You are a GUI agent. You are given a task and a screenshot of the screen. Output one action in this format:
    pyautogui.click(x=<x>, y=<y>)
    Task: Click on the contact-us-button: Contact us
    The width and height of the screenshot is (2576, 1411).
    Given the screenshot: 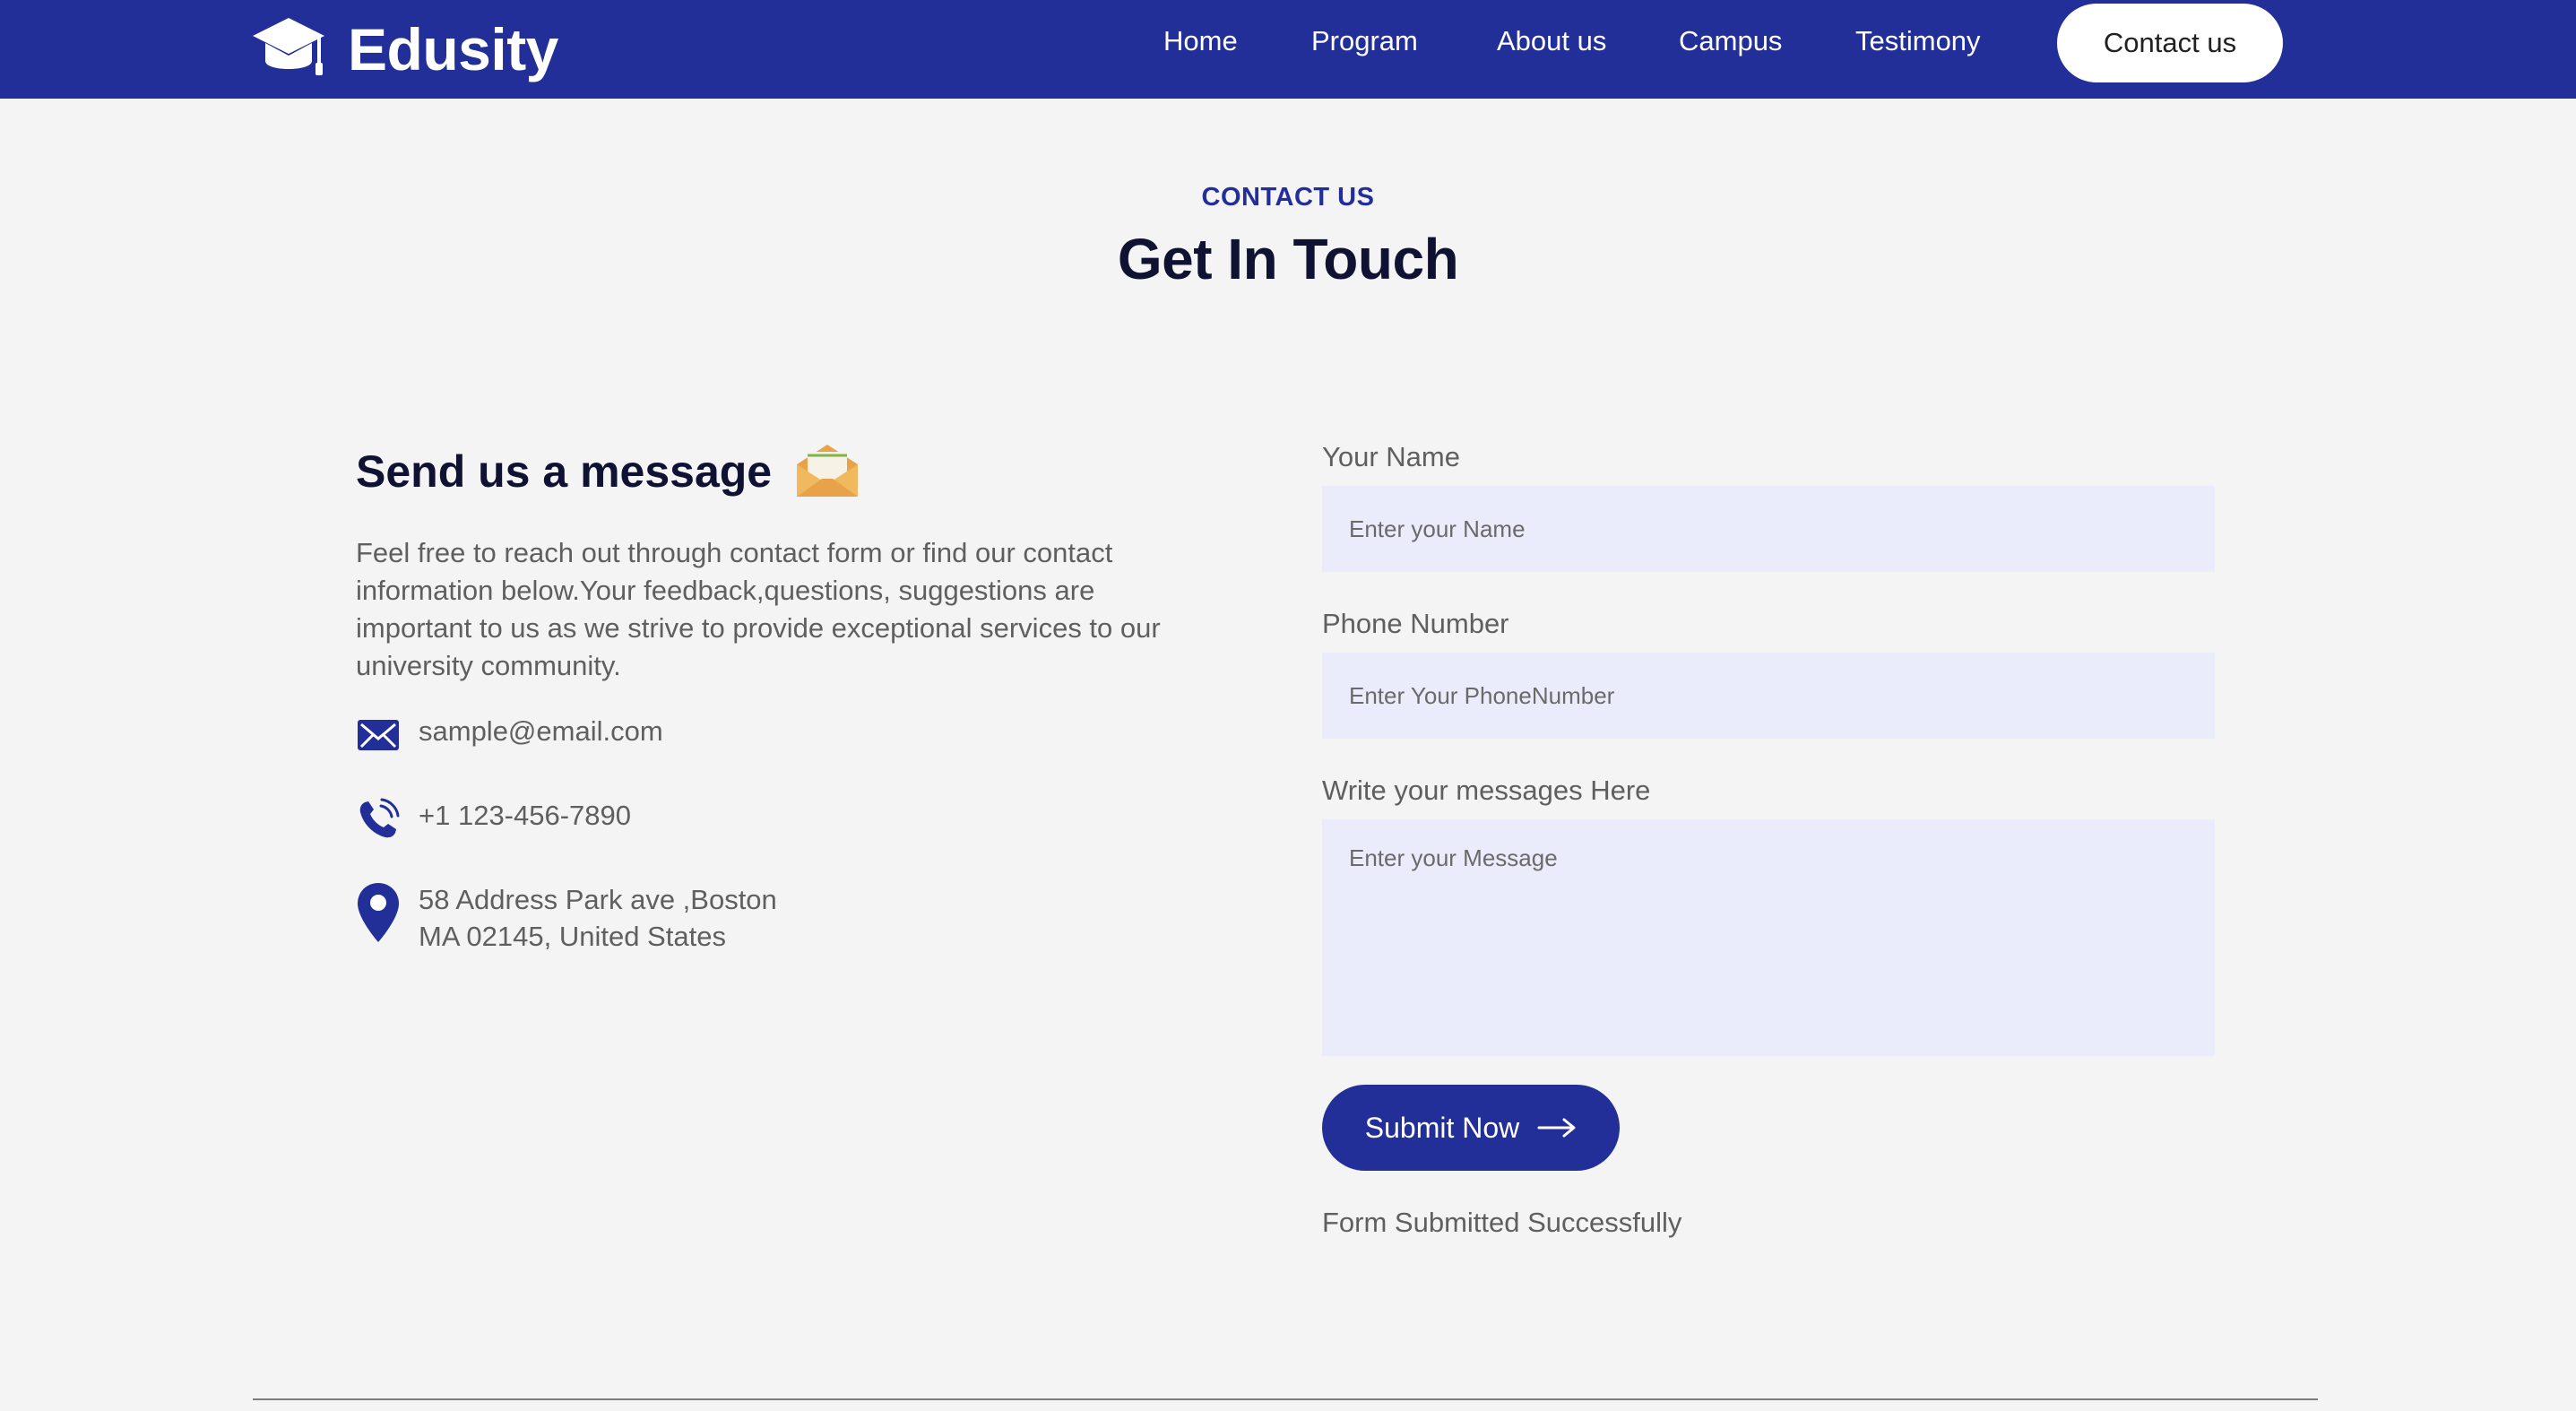 What is the action you would take?
    pyautogui.click(x=2170, y=43)
    